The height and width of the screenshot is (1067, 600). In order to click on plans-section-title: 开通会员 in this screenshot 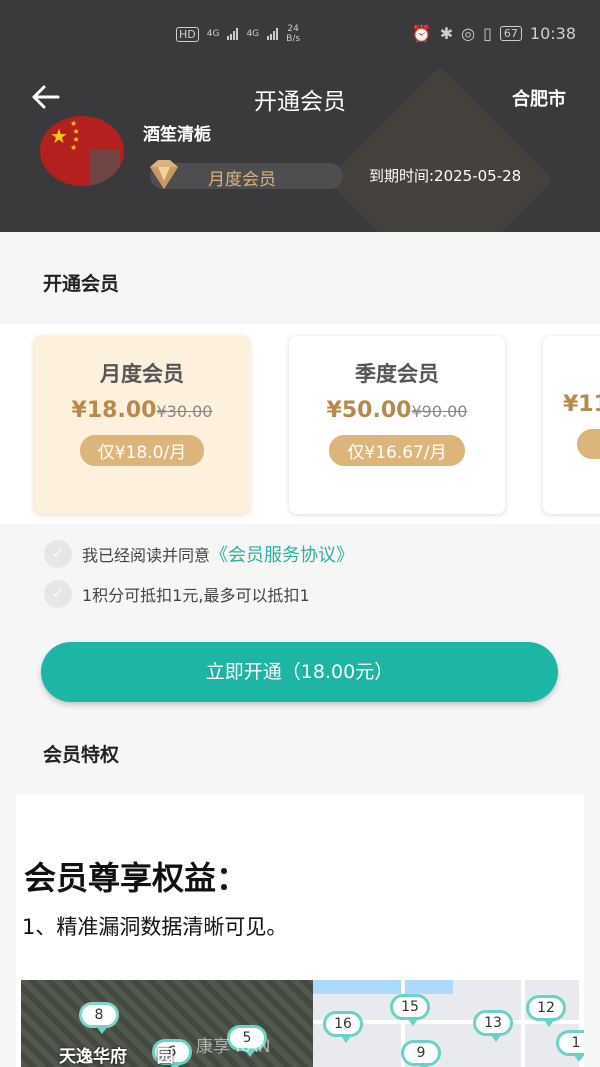, I will do `click(81, 284)`.